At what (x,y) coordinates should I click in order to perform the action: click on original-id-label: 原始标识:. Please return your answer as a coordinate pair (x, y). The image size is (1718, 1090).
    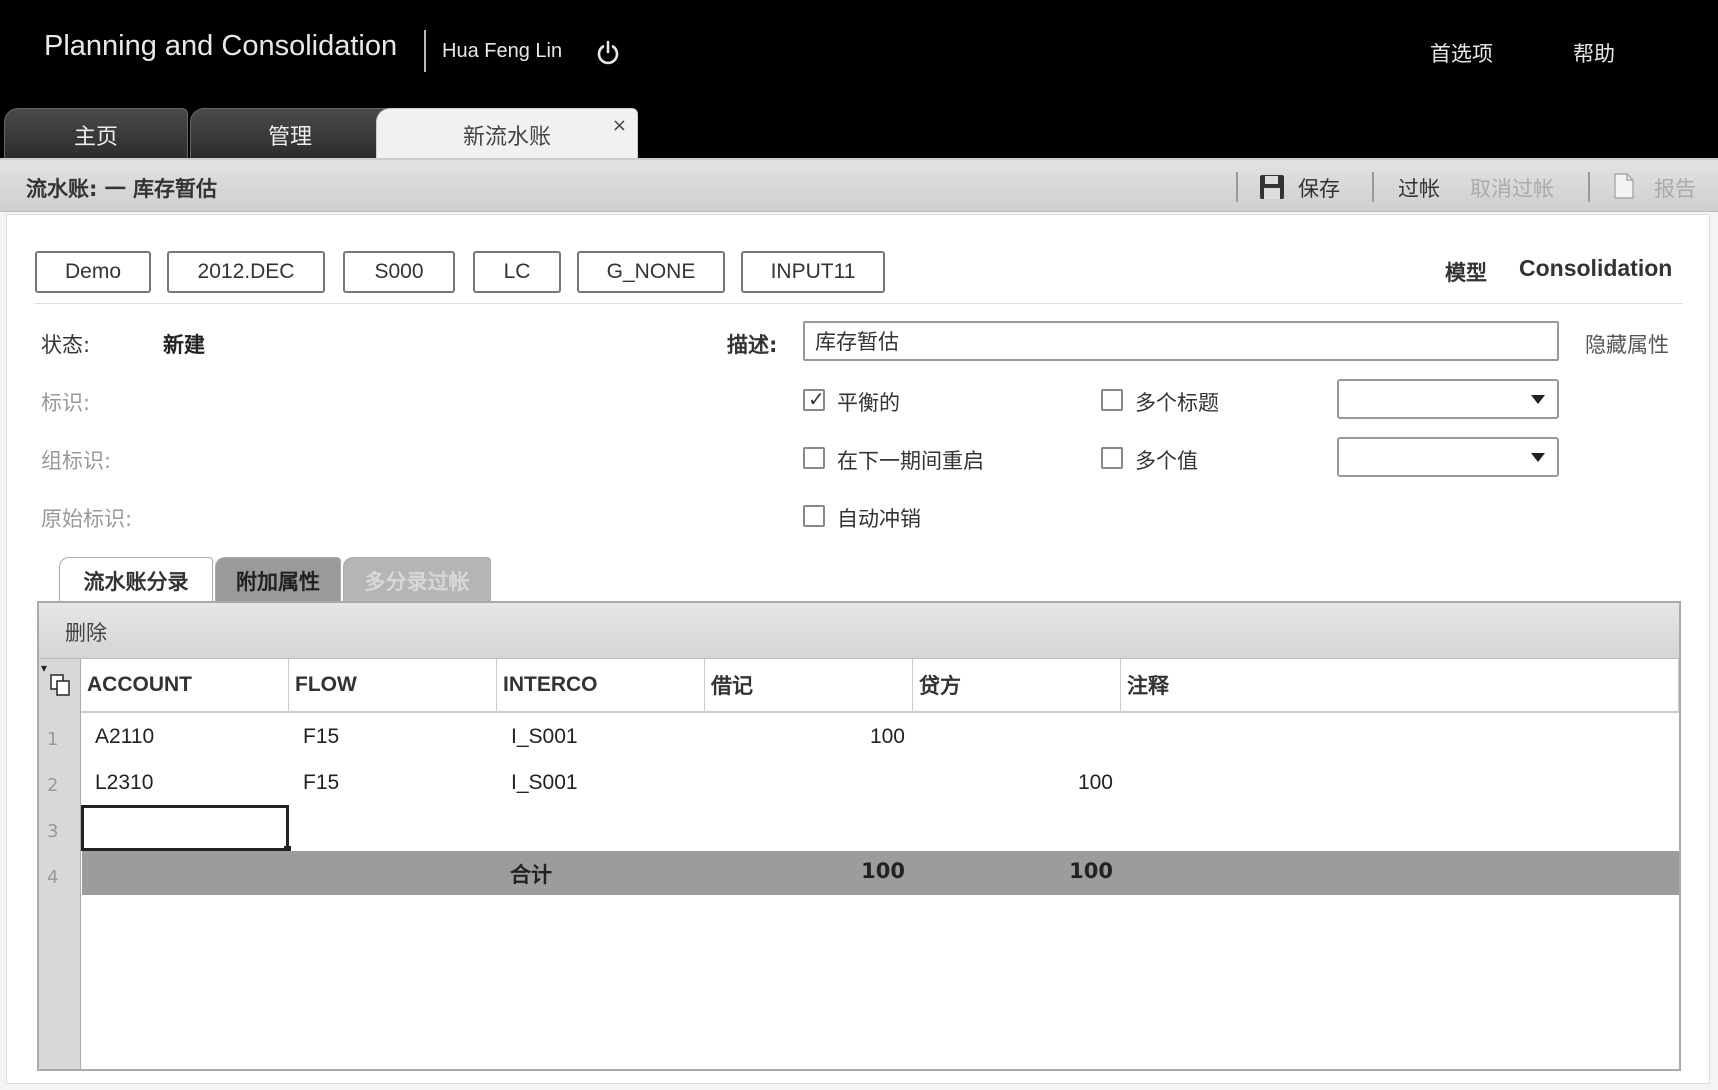
    Looking at the image, I should click on (87, 519).